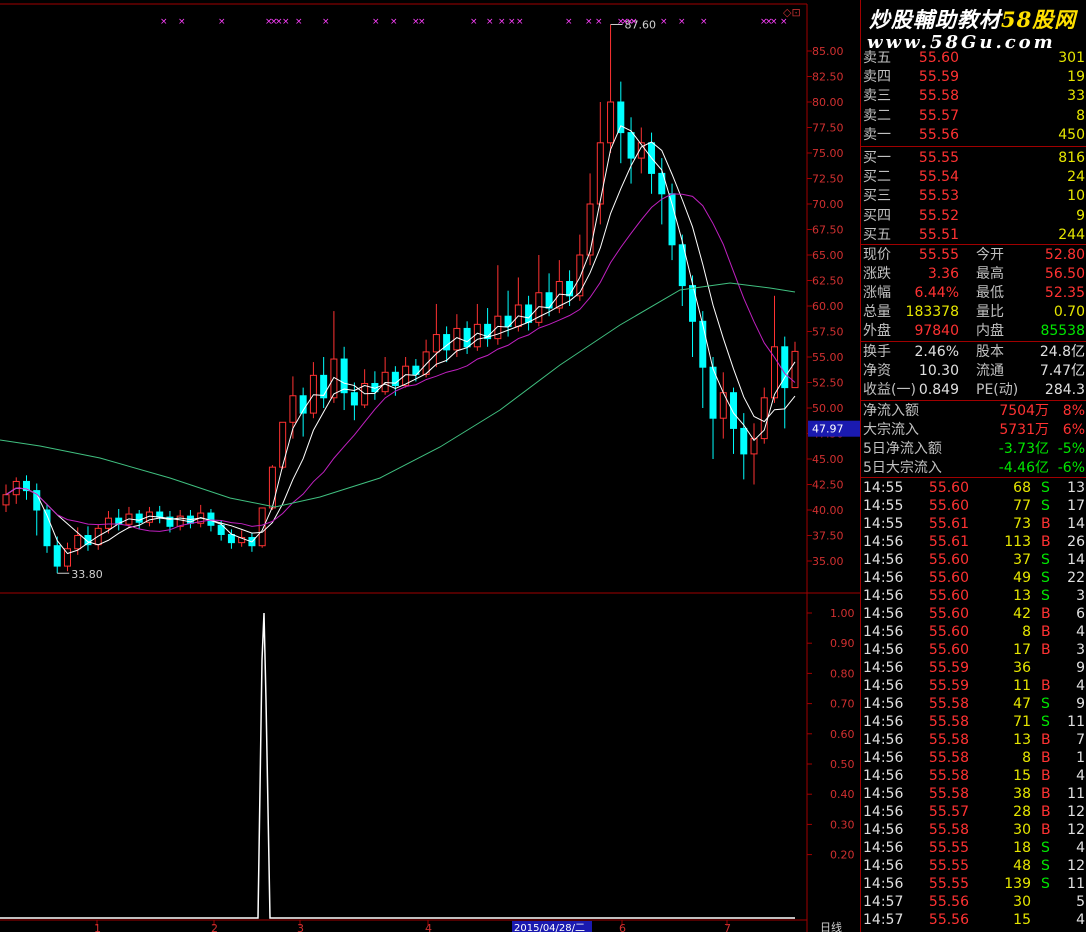 This screenshot has height=932, width=1086. I want to click on current-price-tag: 47.97, so click(828, 429).